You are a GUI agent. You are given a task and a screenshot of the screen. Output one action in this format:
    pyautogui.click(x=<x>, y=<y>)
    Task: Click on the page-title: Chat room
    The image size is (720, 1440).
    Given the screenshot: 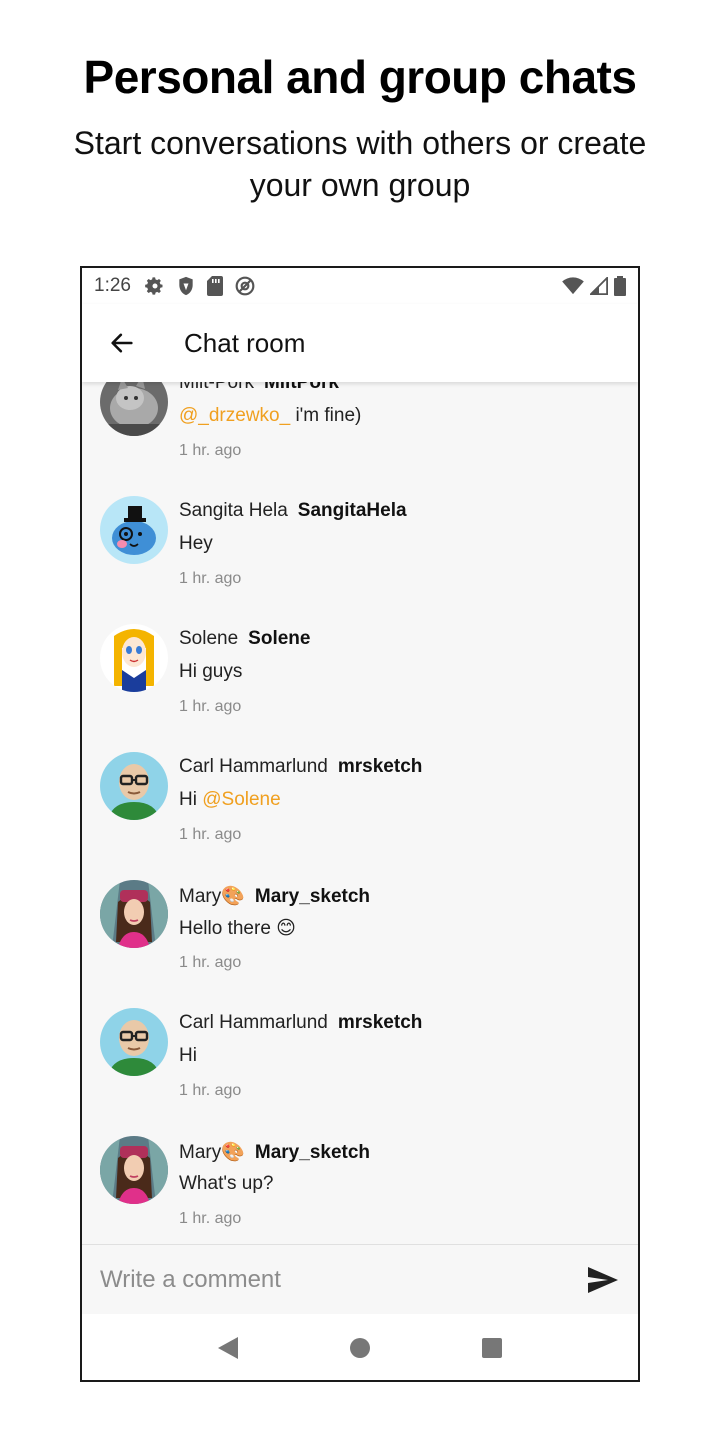 What is the action you would take?
    pyautogui.click(x=245, y=342)
    